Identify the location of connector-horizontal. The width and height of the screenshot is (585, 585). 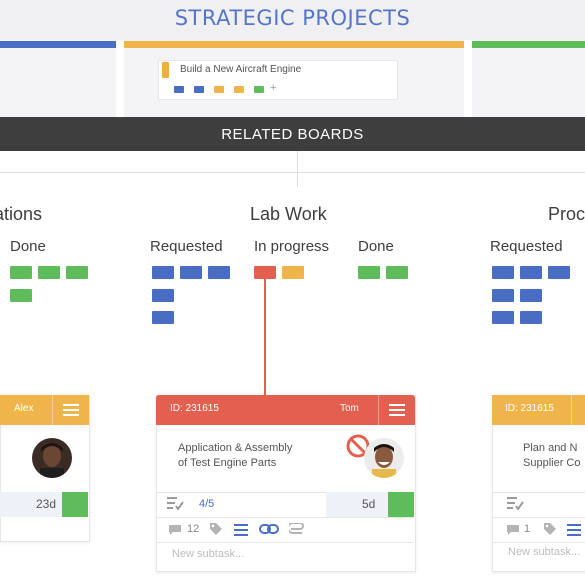
(292, 172).